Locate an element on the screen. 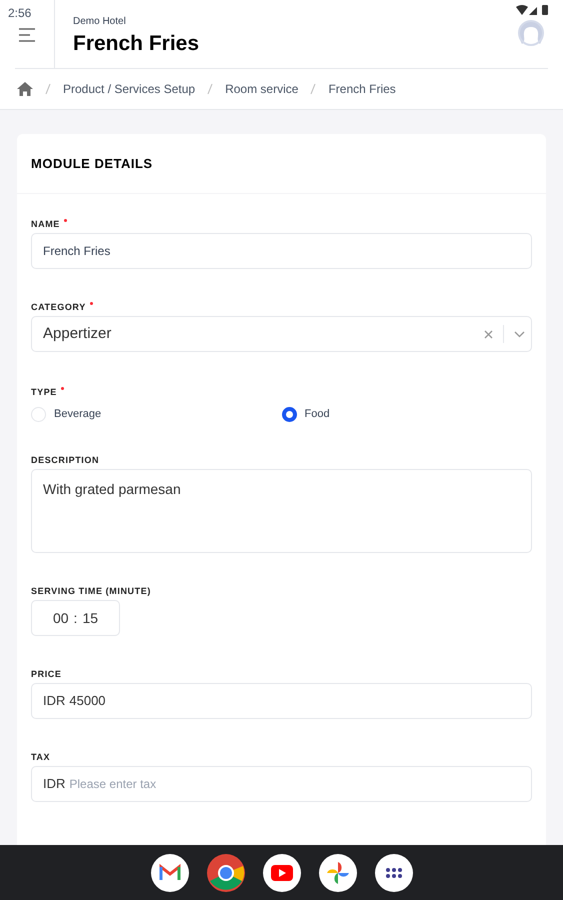  hotel-name: Demo Hotel is located at coordinates (100, 22).